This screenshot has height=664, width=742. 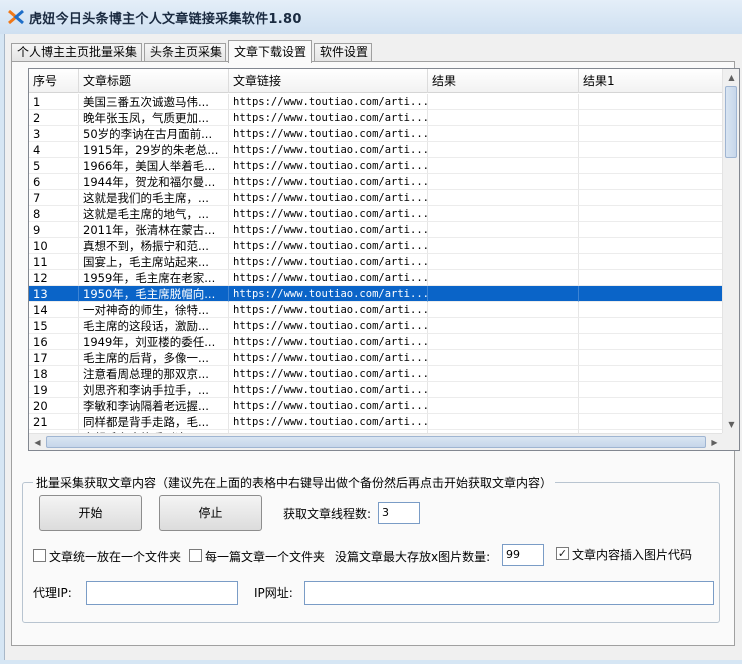 What do you see at coordinates (54, 342) in the screenshot?
I see `cell-no: 16` at bounding box center [54, 342].